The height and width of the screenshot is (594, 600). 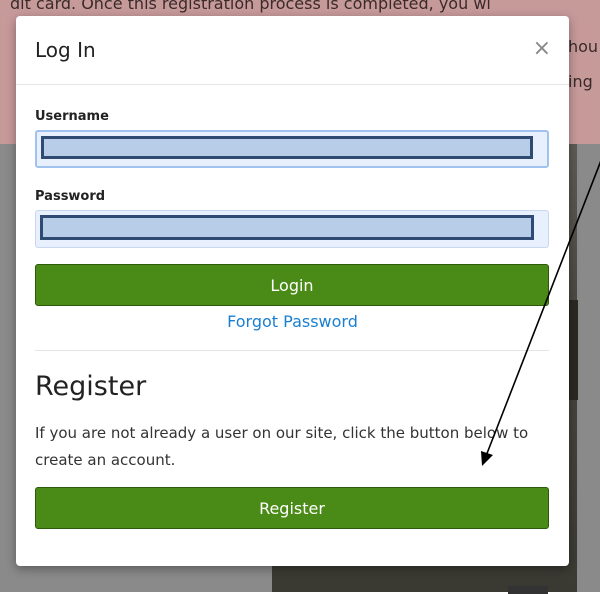 What do you see at coordinates (583, 46) in the screenshot?
I see `background-text-line: hou` at bounding box center [583, 46].